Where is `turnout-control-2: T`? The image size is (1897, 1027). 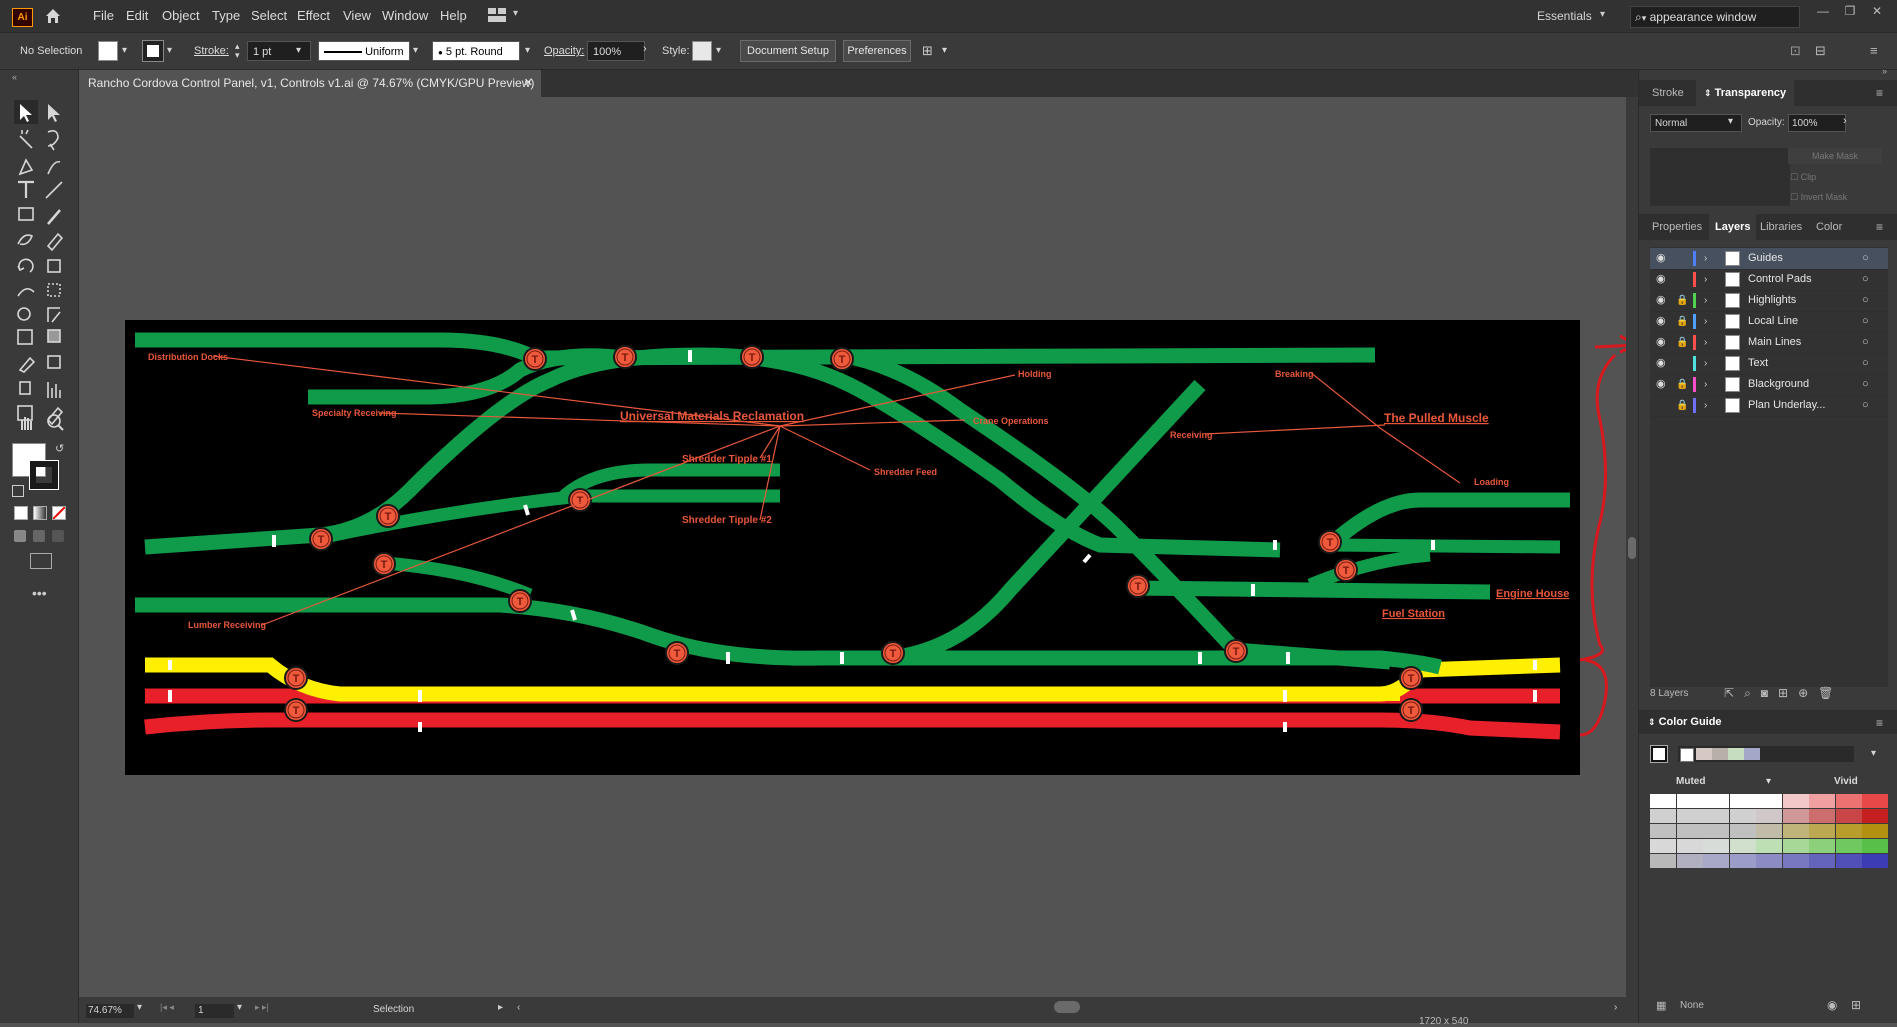 turnout-control-2: T is located at coordinates (625, 357).